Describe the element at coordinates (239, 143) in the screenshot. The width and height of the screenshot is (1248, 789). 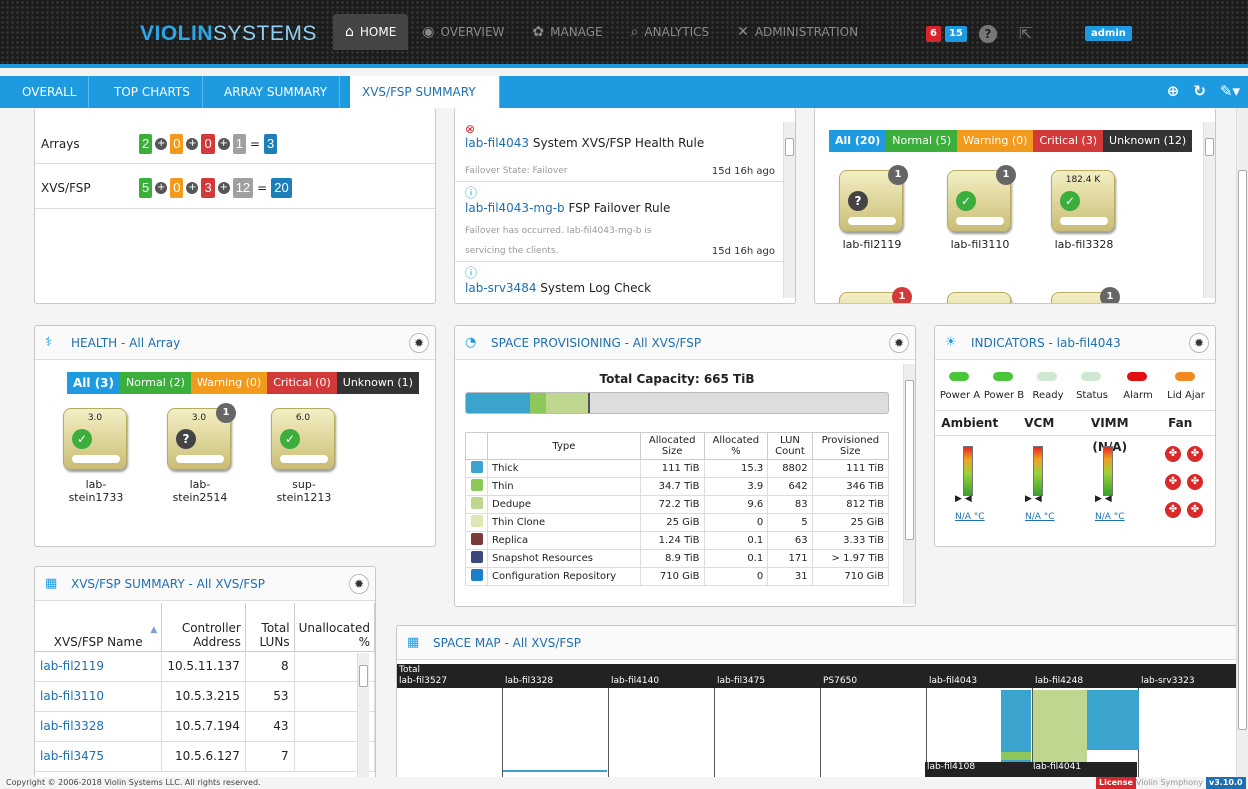
I see `count-unknown: 1` at that location.